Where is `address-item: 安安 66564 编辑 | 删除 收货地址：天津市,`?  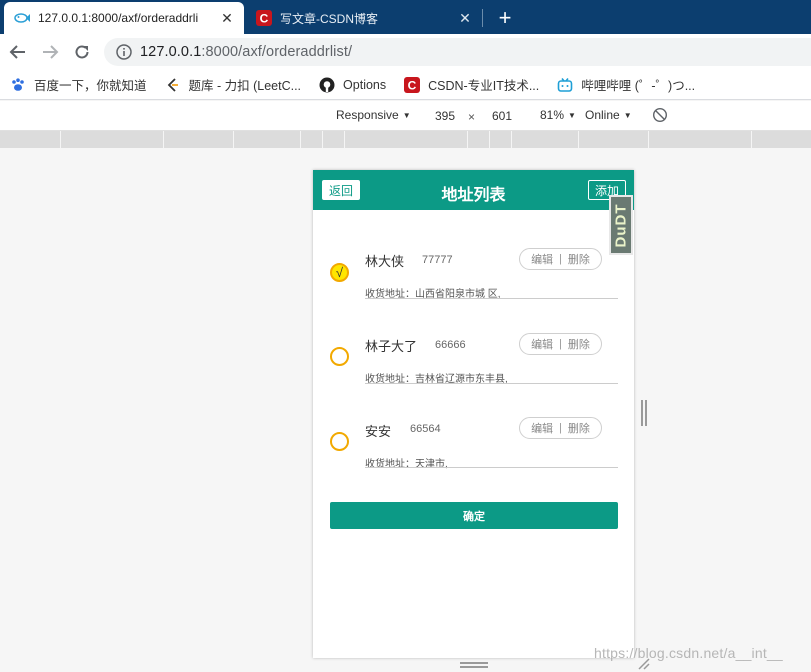
address-item: 安安 66564 编辑 | 删除 收货地址：天津市, is located at coordinates (473, 451).